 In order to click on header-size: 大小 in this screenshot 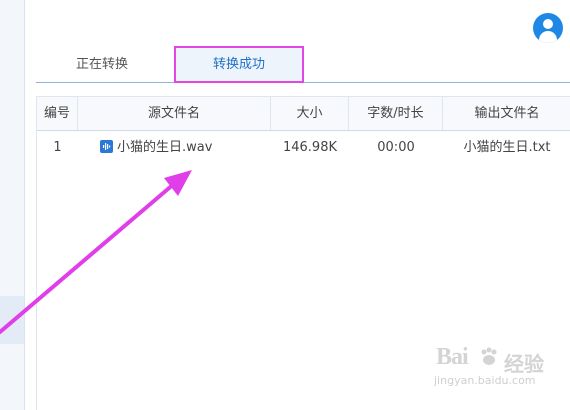, I will do `click(310, 113)`.